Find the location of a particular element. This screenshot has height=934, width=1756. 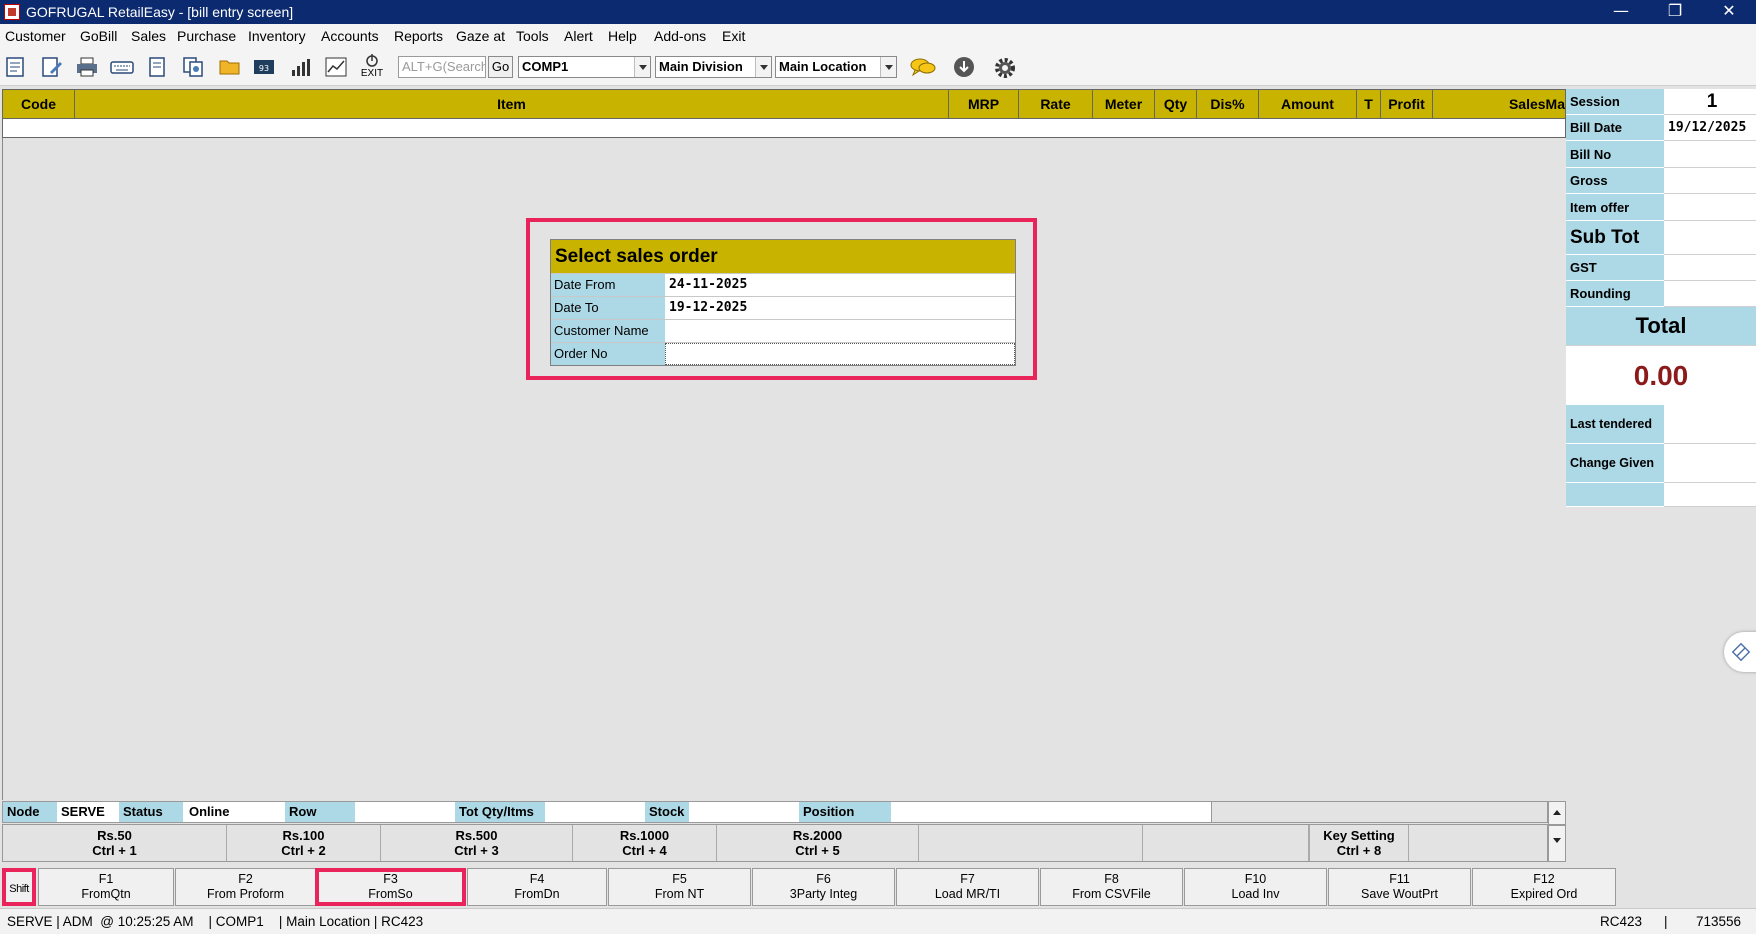

document-icon is located at coordinates (157, 67).